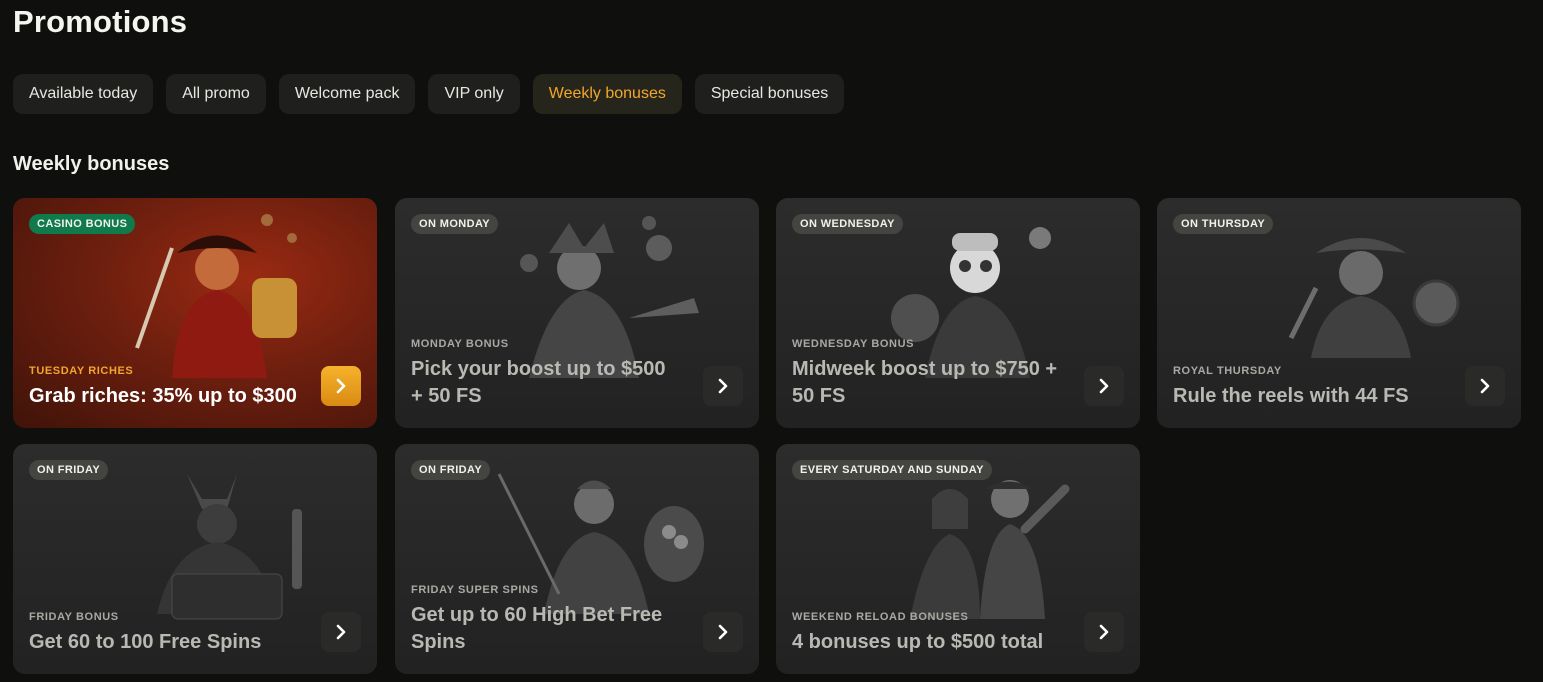 The width and height of the screenshot is (1543, 682). What do you see at coordinates (474, 94) in the screenshot?
I see `tab-vip-only: VIP only` at bounding box center [474, 94].